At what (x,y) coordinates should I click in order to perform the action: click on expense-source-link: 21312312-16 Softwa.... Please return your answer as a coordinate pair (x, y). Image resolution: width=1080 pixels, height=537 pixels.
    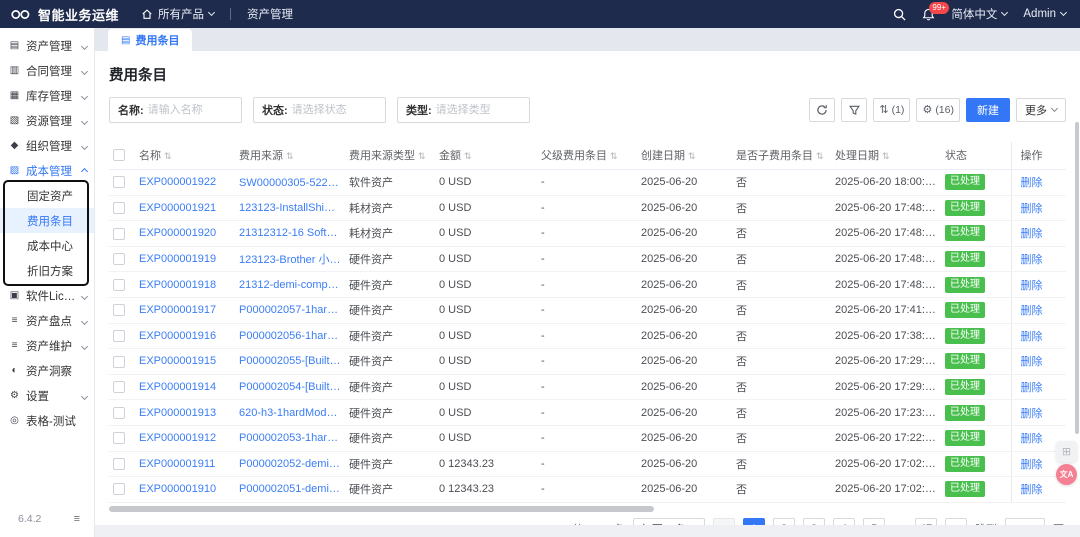
    Looking at the image, I should click on (290, 233).